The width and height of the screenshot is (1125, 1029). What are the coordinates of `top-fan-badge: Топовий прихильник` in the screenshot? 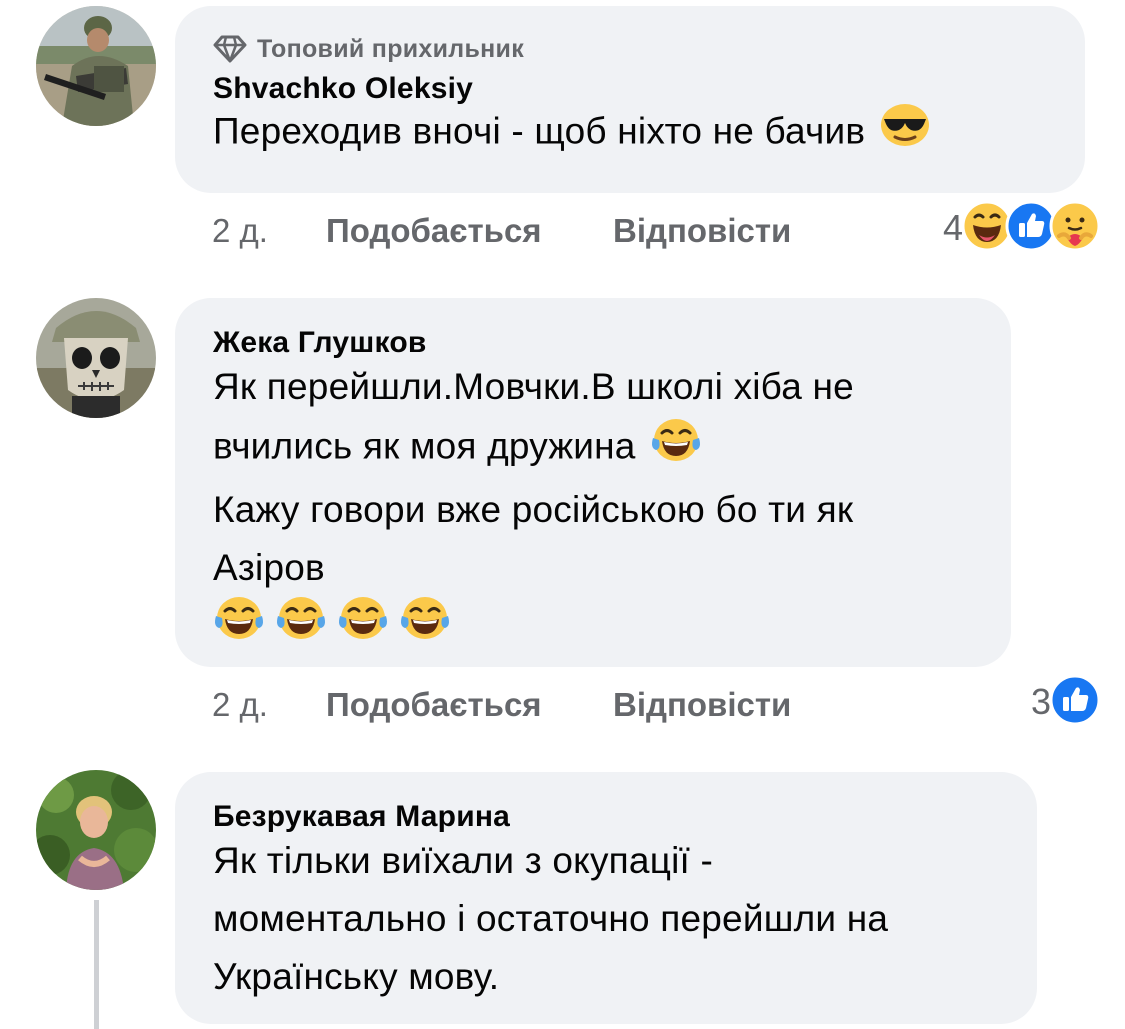 It's located at (630, 49).